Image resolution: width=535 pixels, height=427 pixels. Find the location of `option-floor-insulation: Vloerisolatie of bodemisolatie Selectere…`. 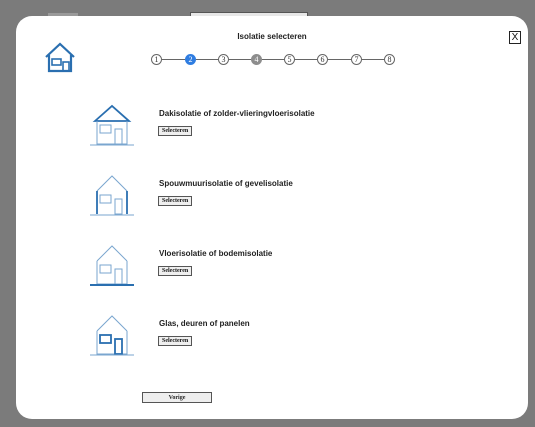

option-floor-insulation: Vloerisolatie of bodemisolatie Selectere… is located at coordinates (272, 273).